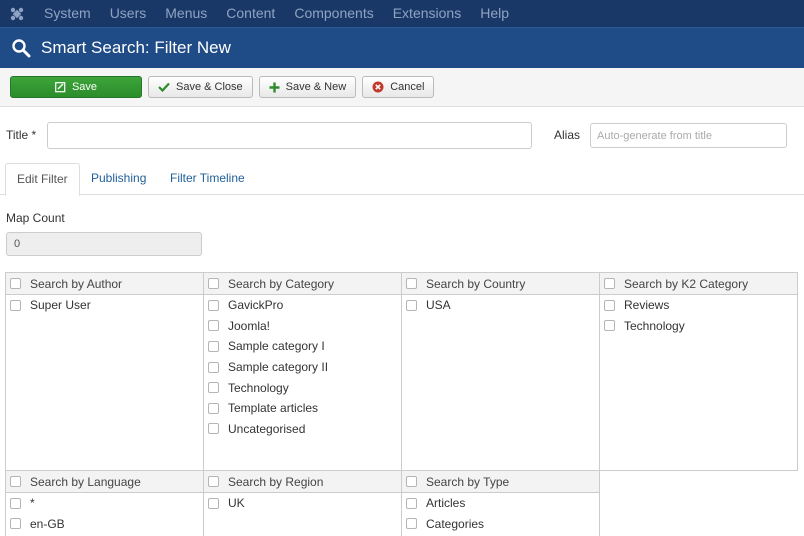  What do you see at coordinates (411, 283) in the screenshot?
I see `filter-country-select-all` at bounding box center [411, 283].